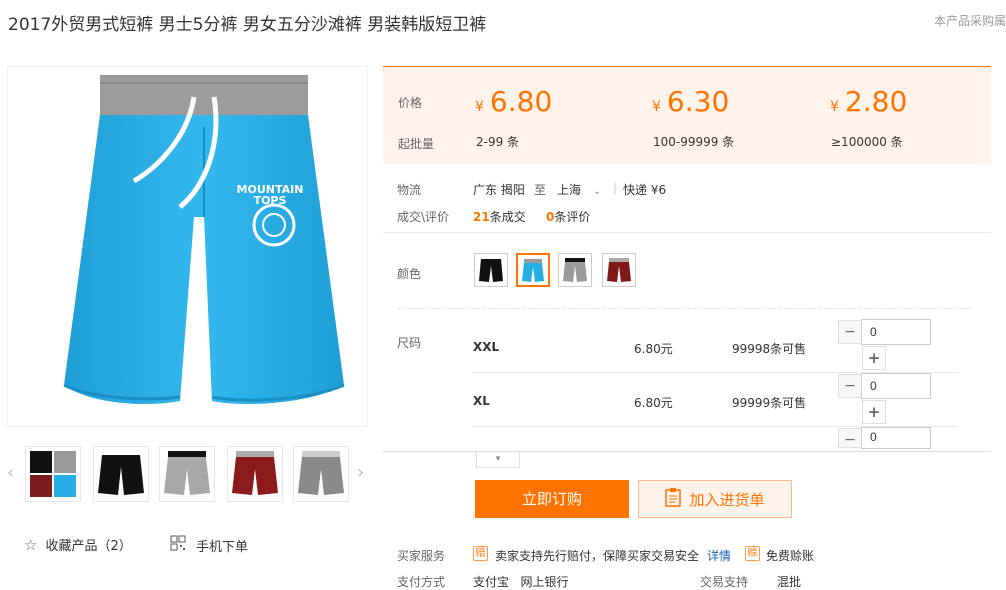 Image resolution: width=1006 pixels, height=590 pixels. What do you see at coordinates (498, 142) in the screenshot?
I see `tier-range-1: 2-99 条` at bounding box center [498, 142].